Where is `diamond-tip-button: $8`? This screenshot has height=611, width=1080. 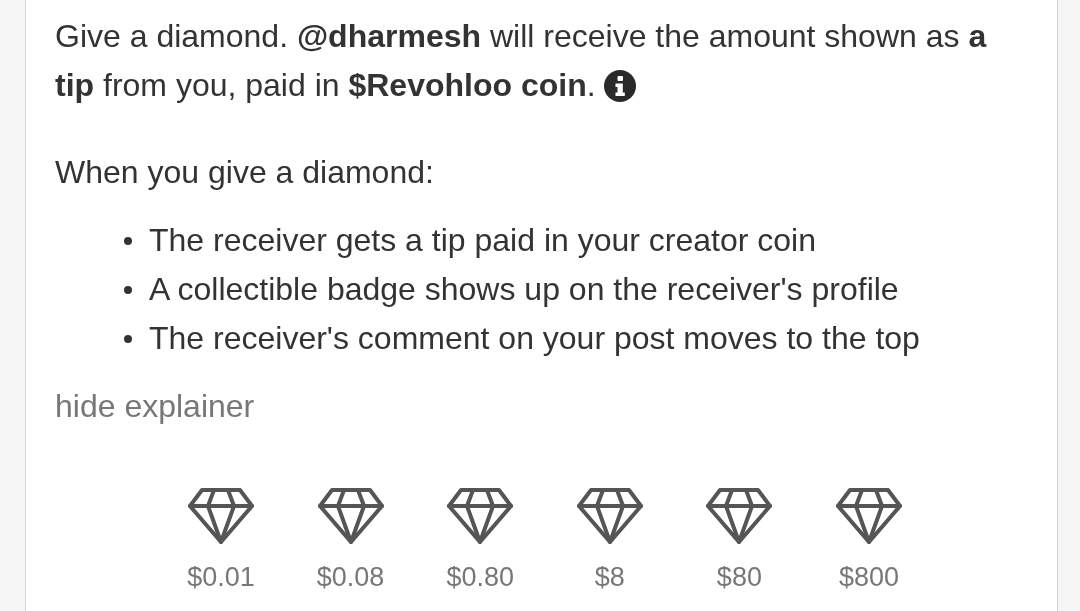 diamond-tip-button: $8 is located at coordinates (609, 540).